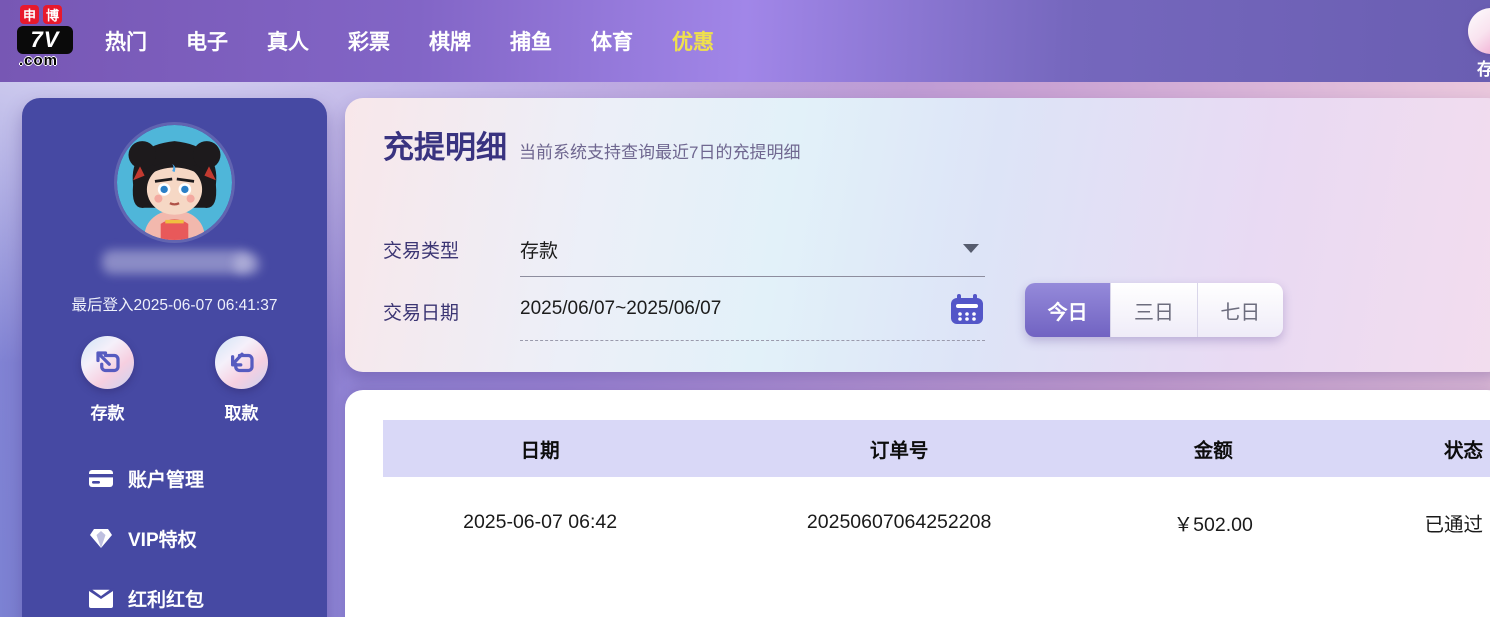  I want to click on column-header-amount: 金额, so click(1213, 451).